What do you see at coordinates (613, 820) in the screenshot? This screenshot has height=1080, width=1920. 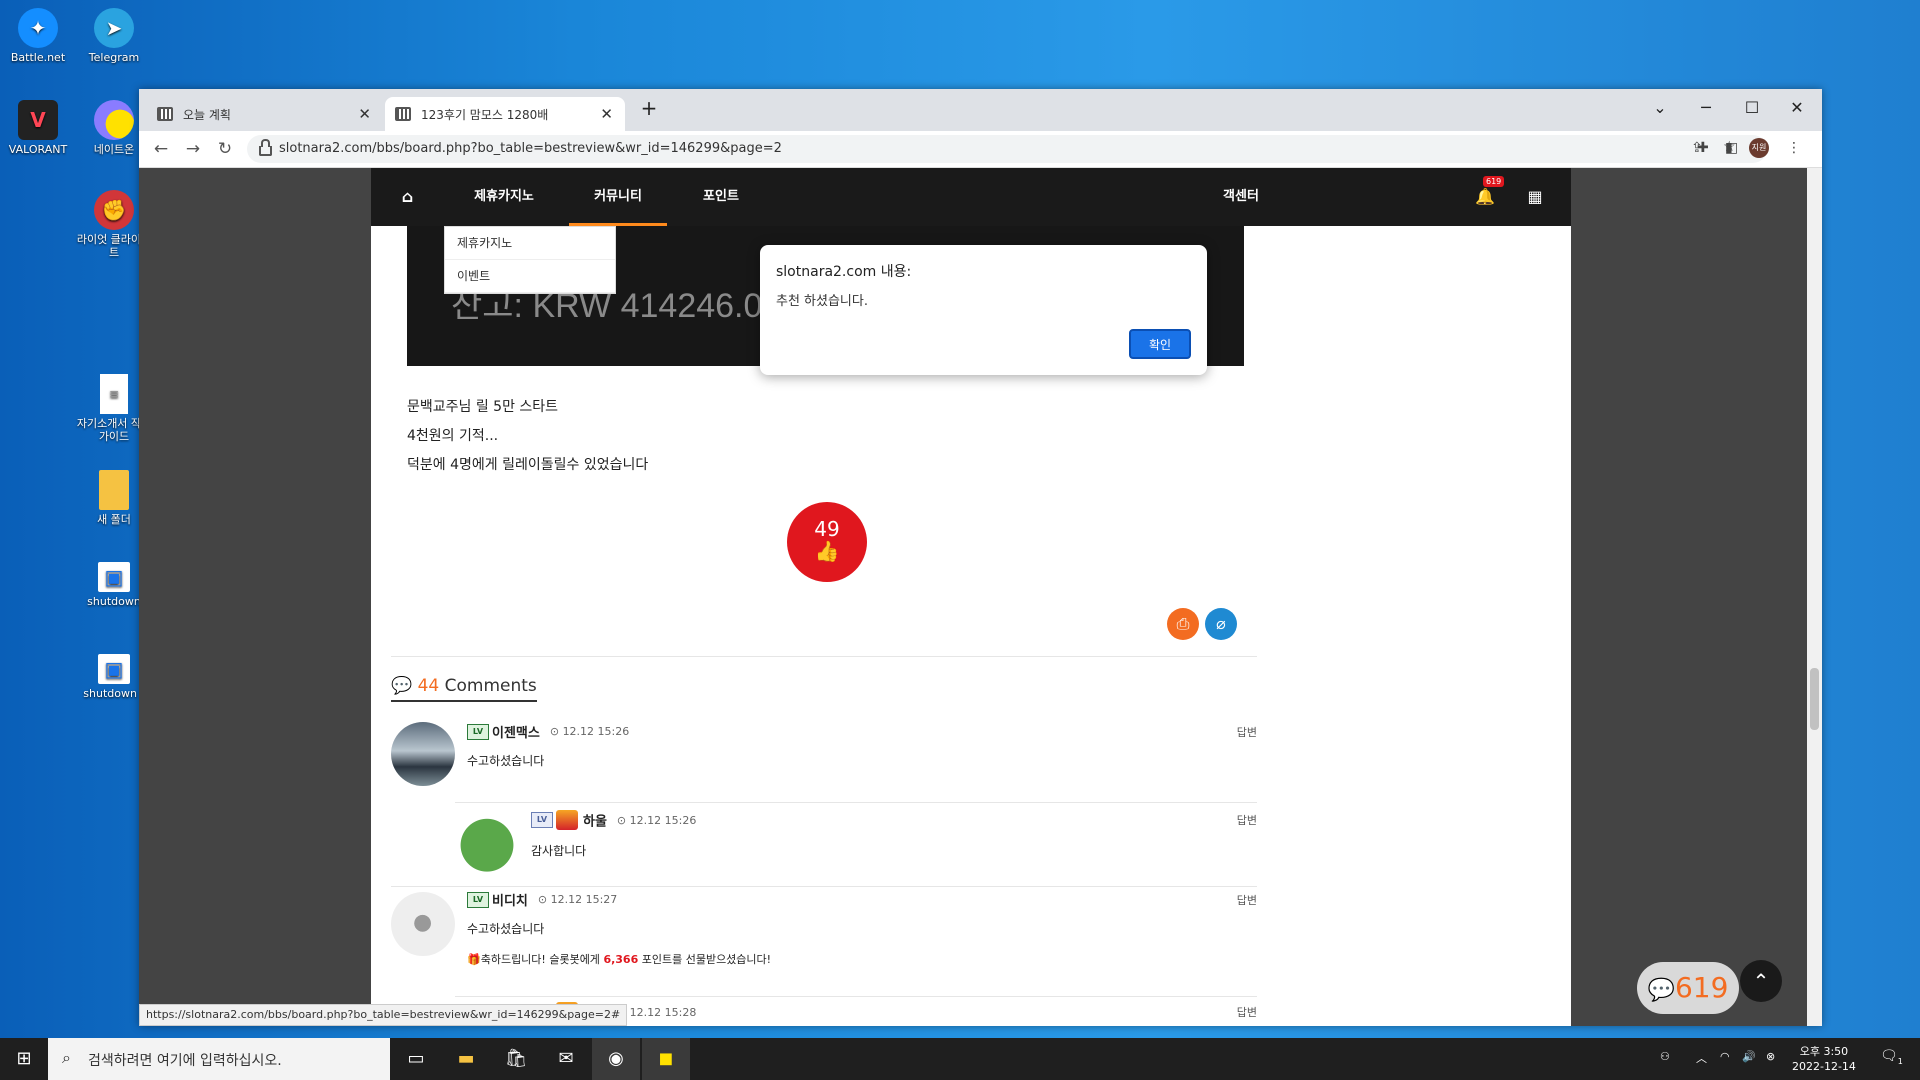 I see `comment-meta: LV 하울 ⊙ 12.12 15:26` at bounding box center [613, 820].